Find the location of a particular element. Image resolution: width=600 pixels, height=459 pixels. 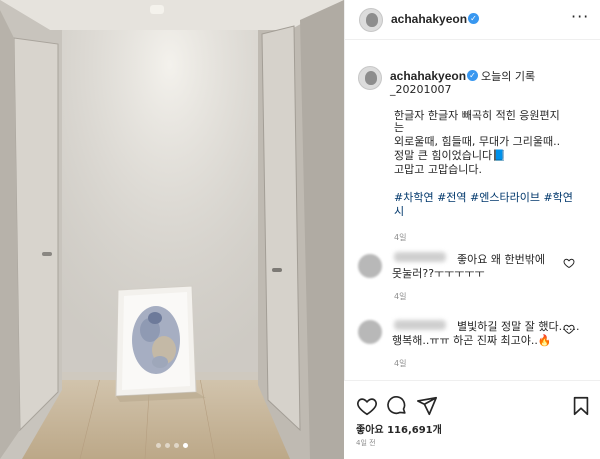

carousel-indicator is located at coordinates (172, 445).